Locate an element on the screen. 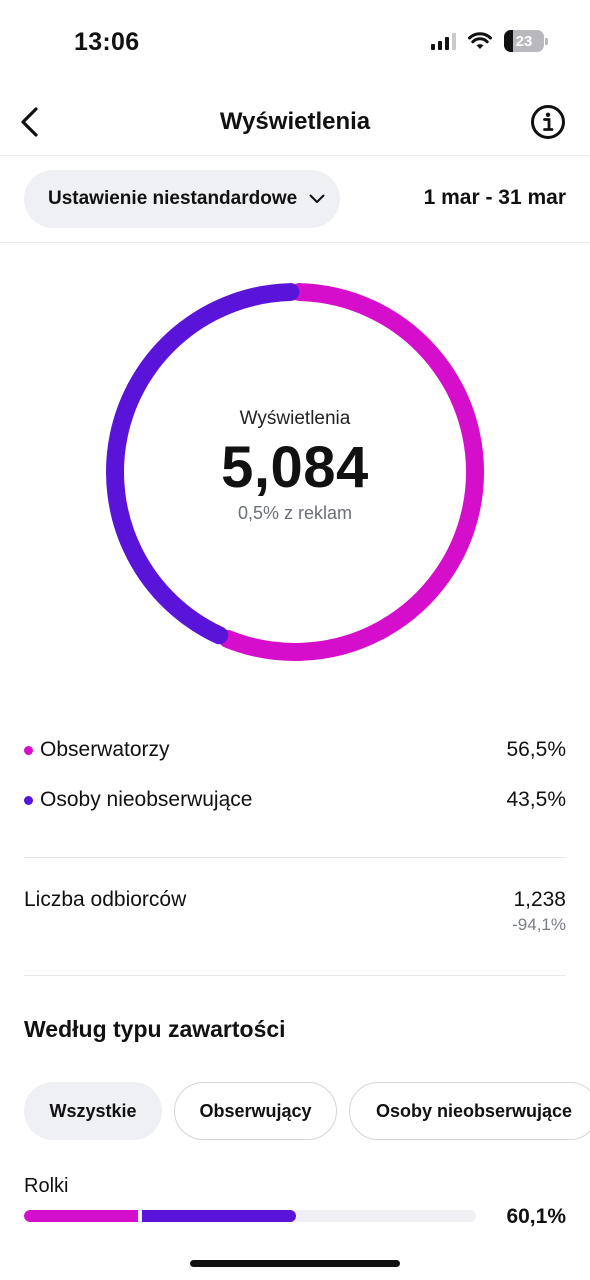  info-circle-icon is located at coordinates (548, 122).